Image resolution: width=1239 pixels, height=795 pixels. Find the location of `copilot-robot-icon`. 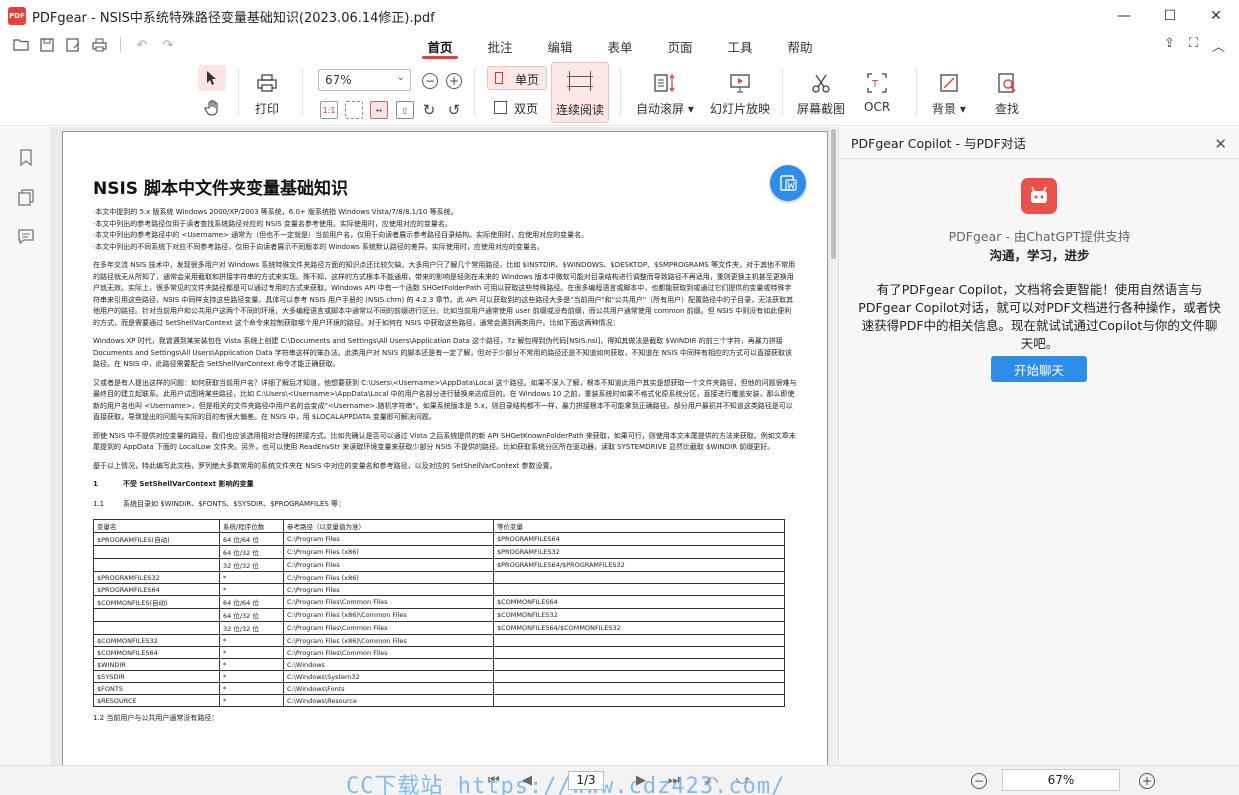

copilot-robot-icon is located at coordinates (1039, 196).